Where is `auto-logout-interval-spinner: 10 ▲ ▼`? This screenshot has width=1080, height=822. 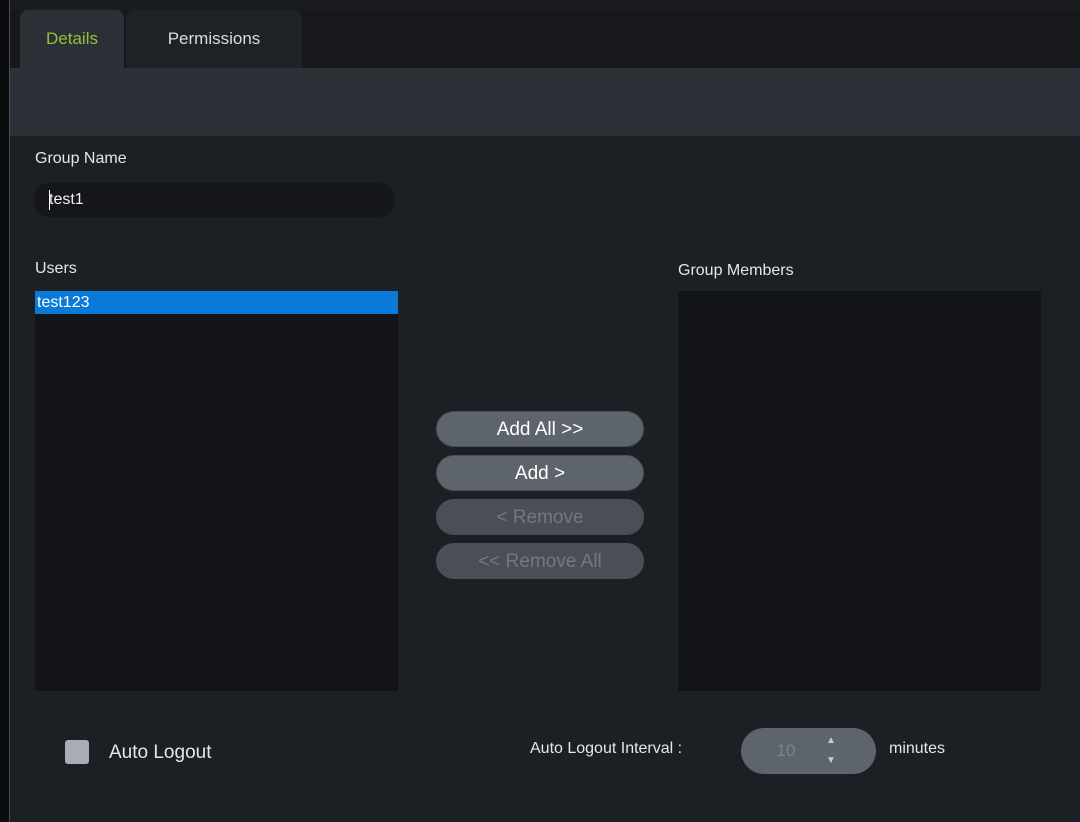
auto-logout-interval-spinner: 10 ▲ ▼ is located at coordinates (808, 751).